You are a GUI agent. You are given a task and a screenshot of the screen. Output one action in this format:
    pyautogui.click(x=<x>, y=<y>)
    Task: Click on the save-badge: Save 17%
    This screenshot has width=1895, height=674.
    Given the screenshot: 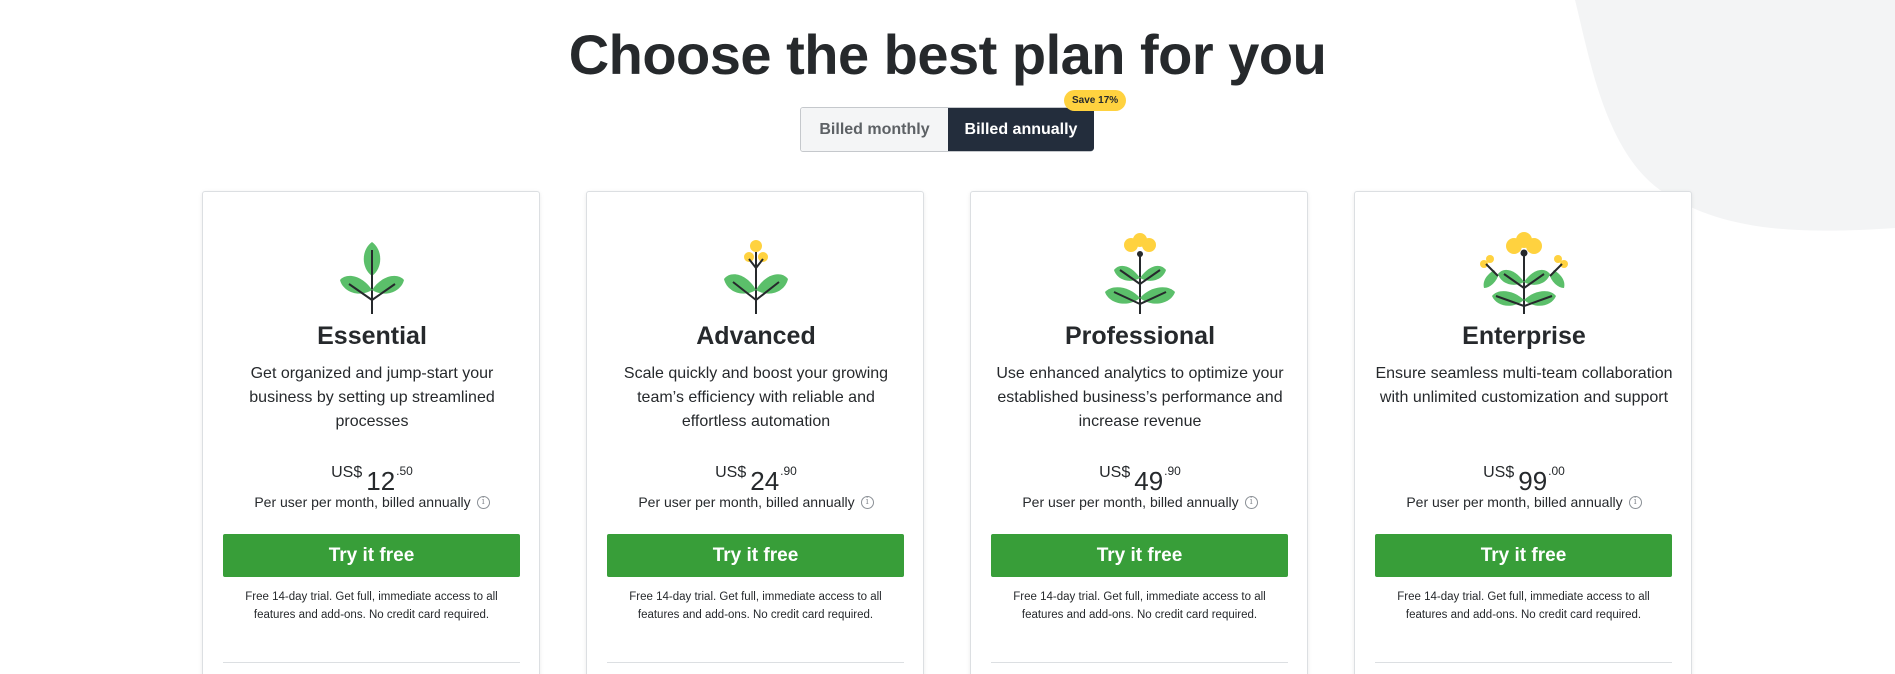 What is the action you would take?
    pyautogui.click(x=1095, y=100)
    